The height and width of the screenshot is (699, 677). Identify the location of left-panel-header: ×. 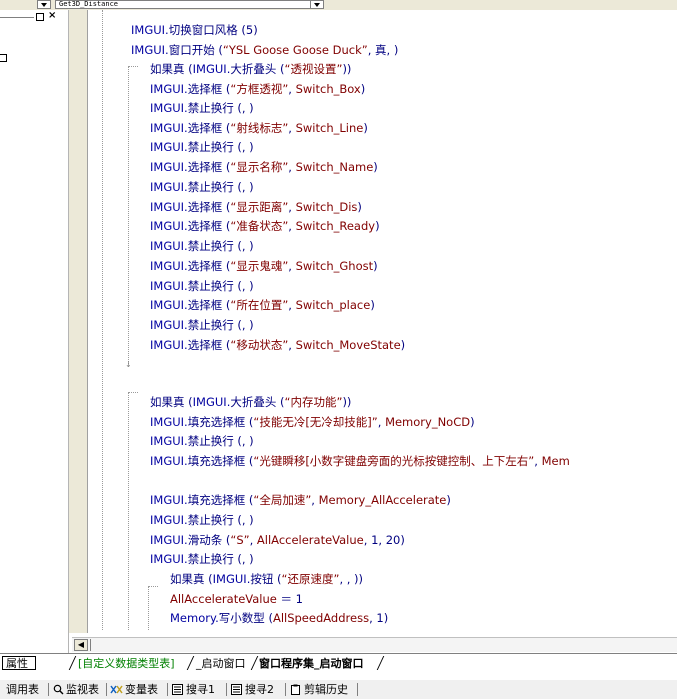
(32, 17).